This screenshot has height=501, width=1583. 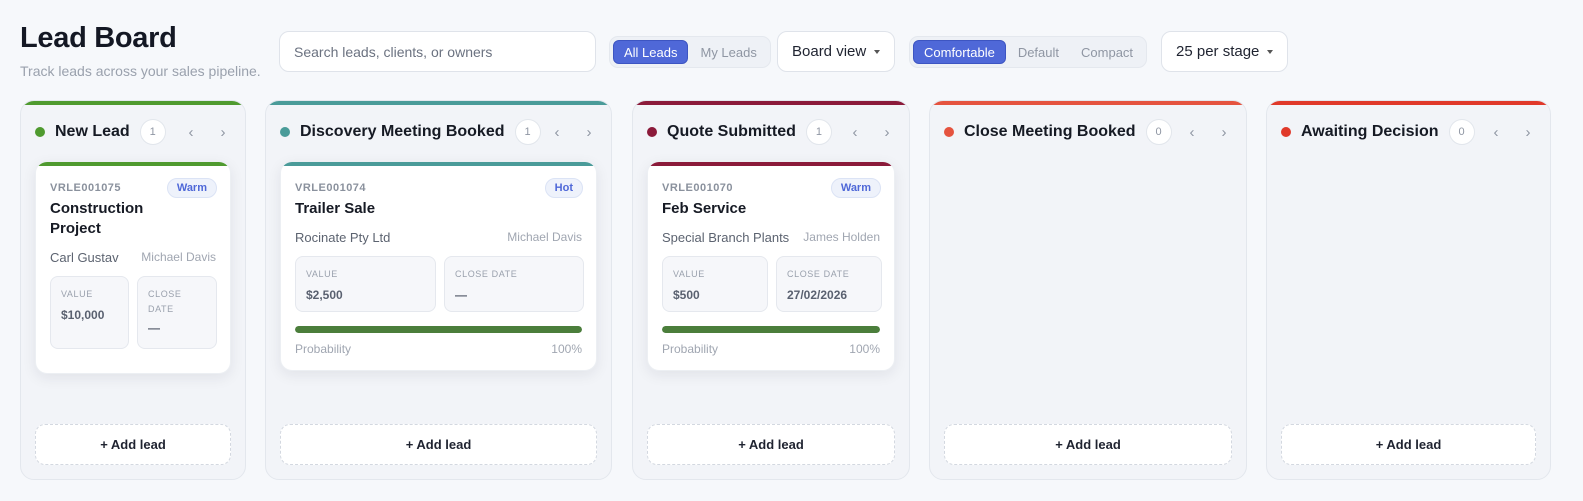 I want to click on lead-scope-toggle: All Leads My Leads, so click(x=690, y=52).